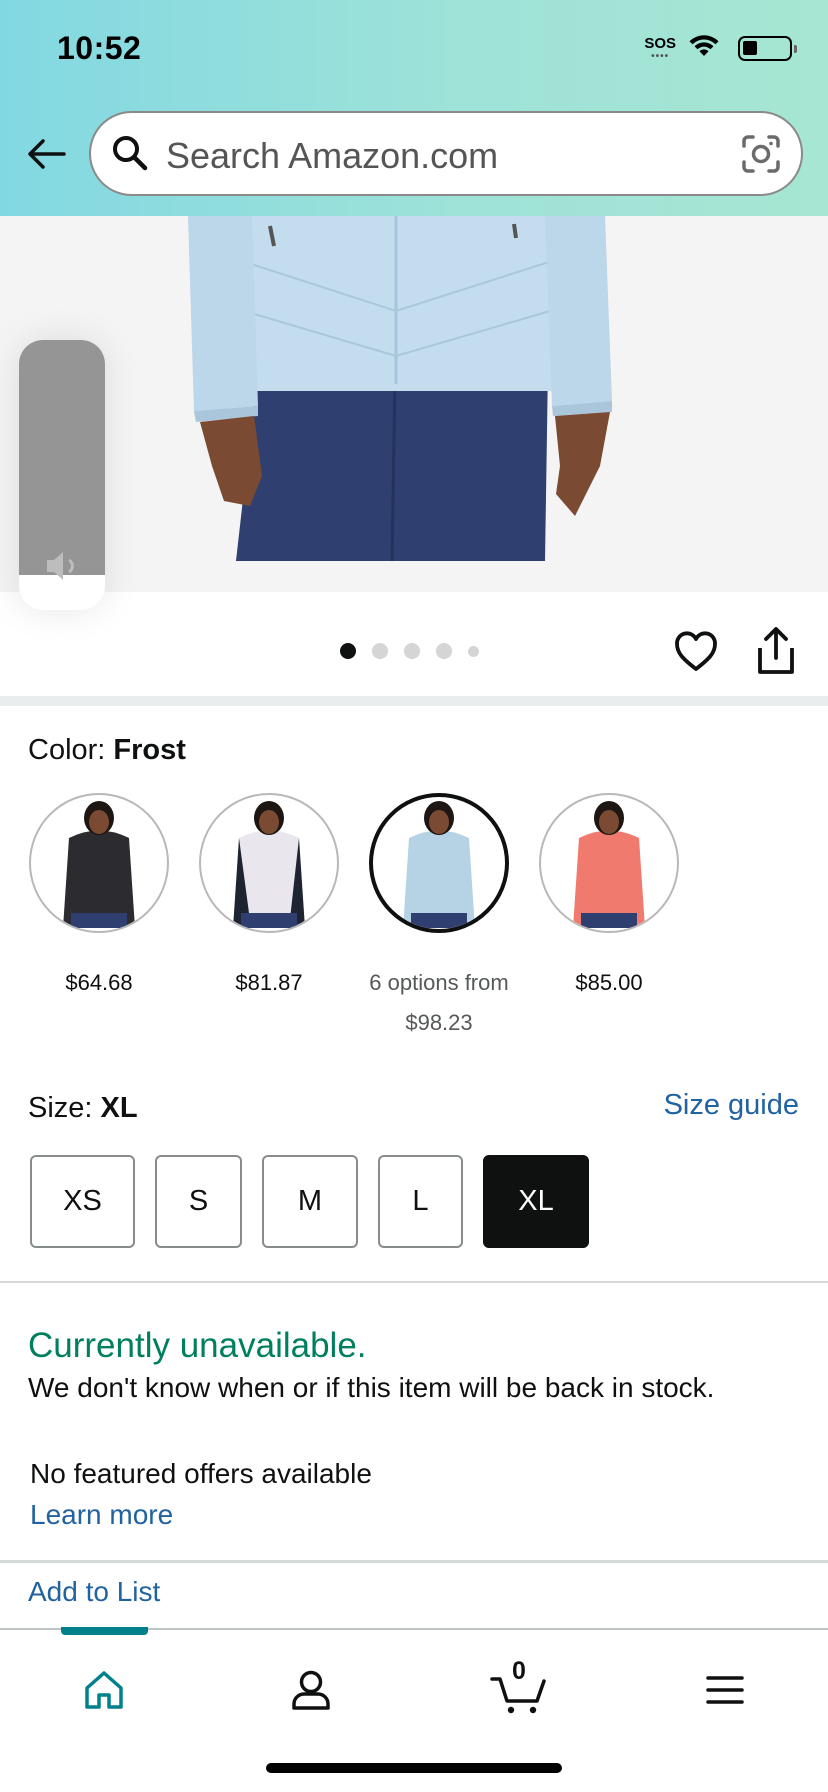 The height and width of the screenshot is (1792, 828). Describe the element at coordinates (519, 1671) in the screenshot. I see `cart-count: 0` at that location.